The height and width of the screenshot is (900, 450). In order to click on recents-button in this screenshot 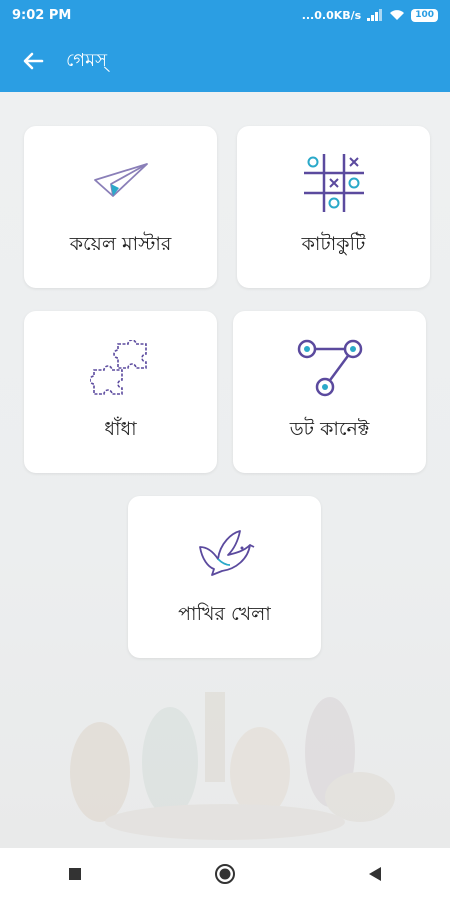, I will do `click(75, 874)`.